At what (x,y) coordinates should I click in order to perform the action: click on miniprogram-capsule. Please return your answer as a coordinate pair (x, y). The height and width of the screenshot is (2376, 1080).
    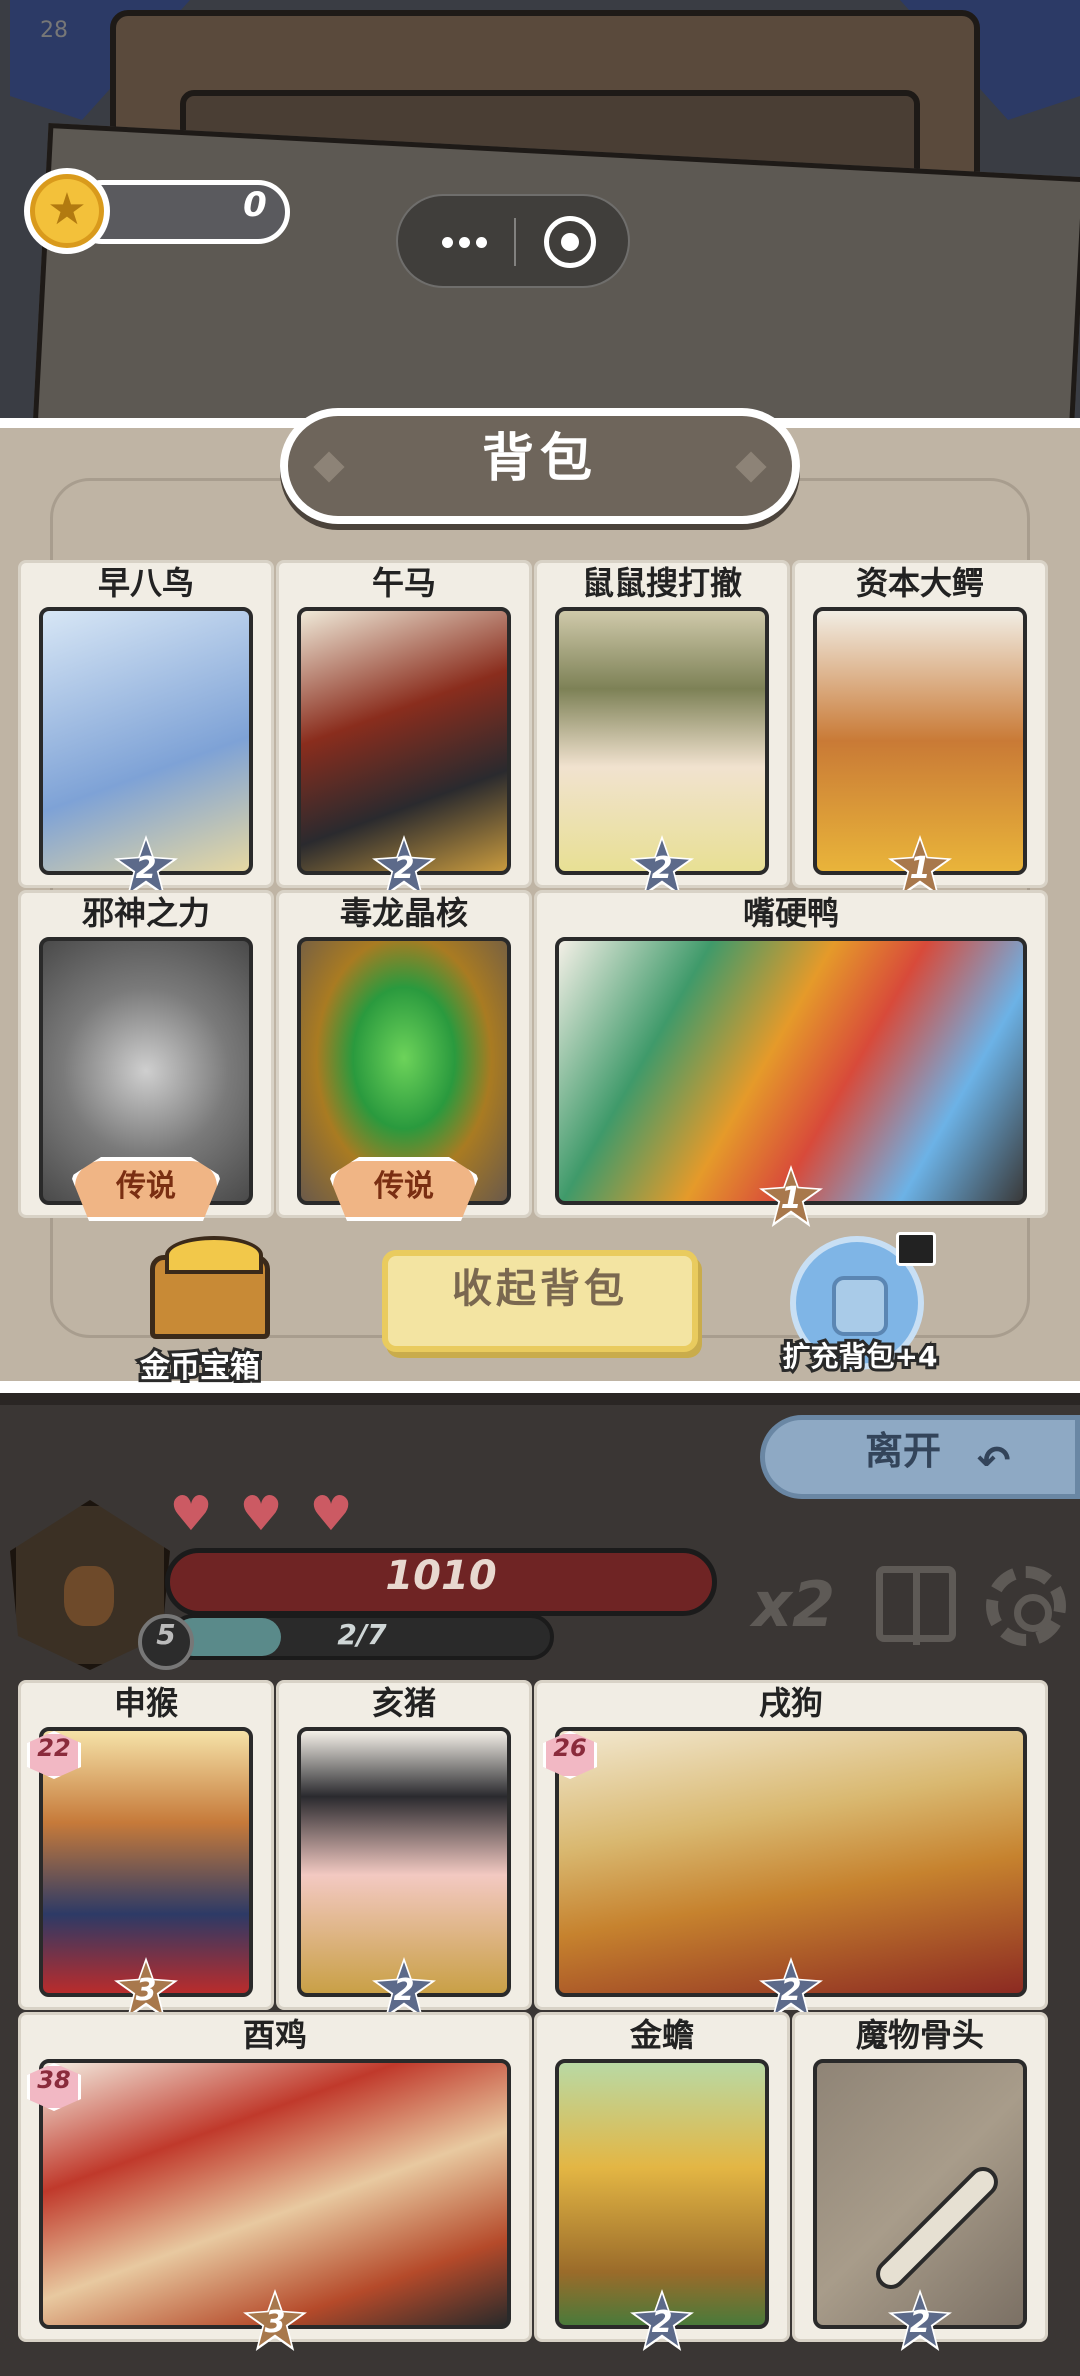
    Looking at the image, I should click on (513, 241).